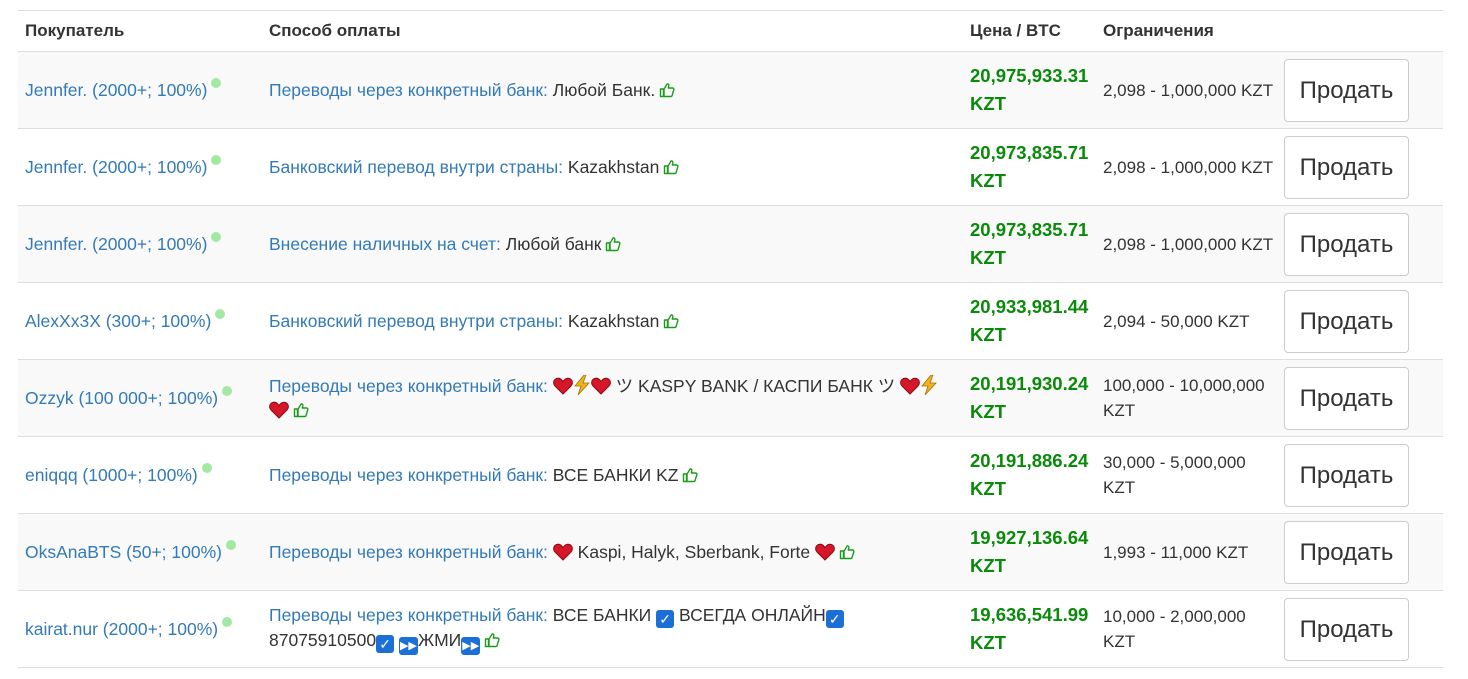  What do you see at coordinates (581, 385) in the screenshot?
I see `lightning-icon` at bounding box center [581, 385].